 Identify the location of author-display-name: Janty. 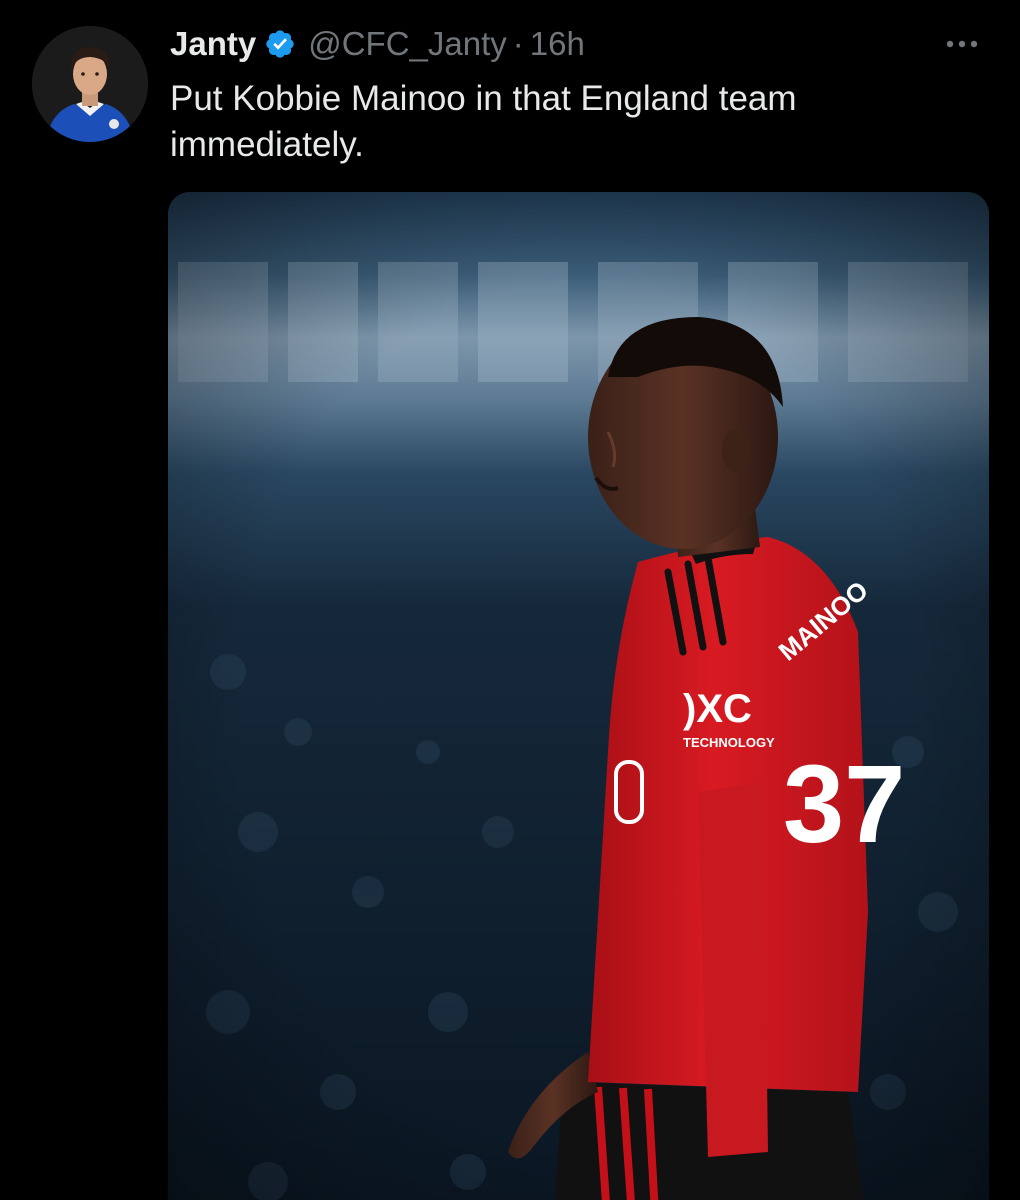
(213, 44).